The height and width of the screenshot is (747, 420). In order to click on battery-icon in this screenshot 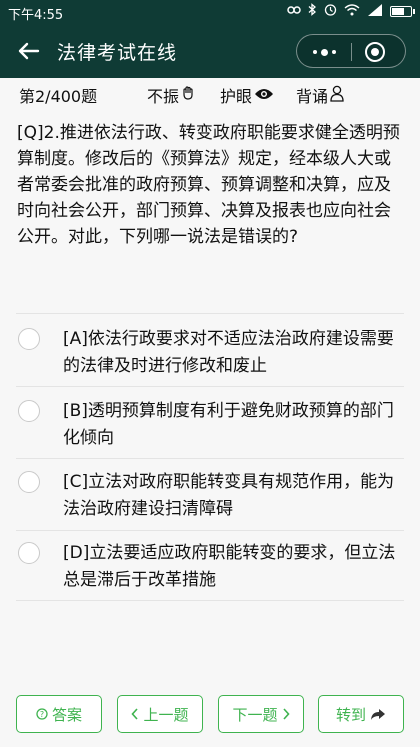, I will do `click(402, 11)`.